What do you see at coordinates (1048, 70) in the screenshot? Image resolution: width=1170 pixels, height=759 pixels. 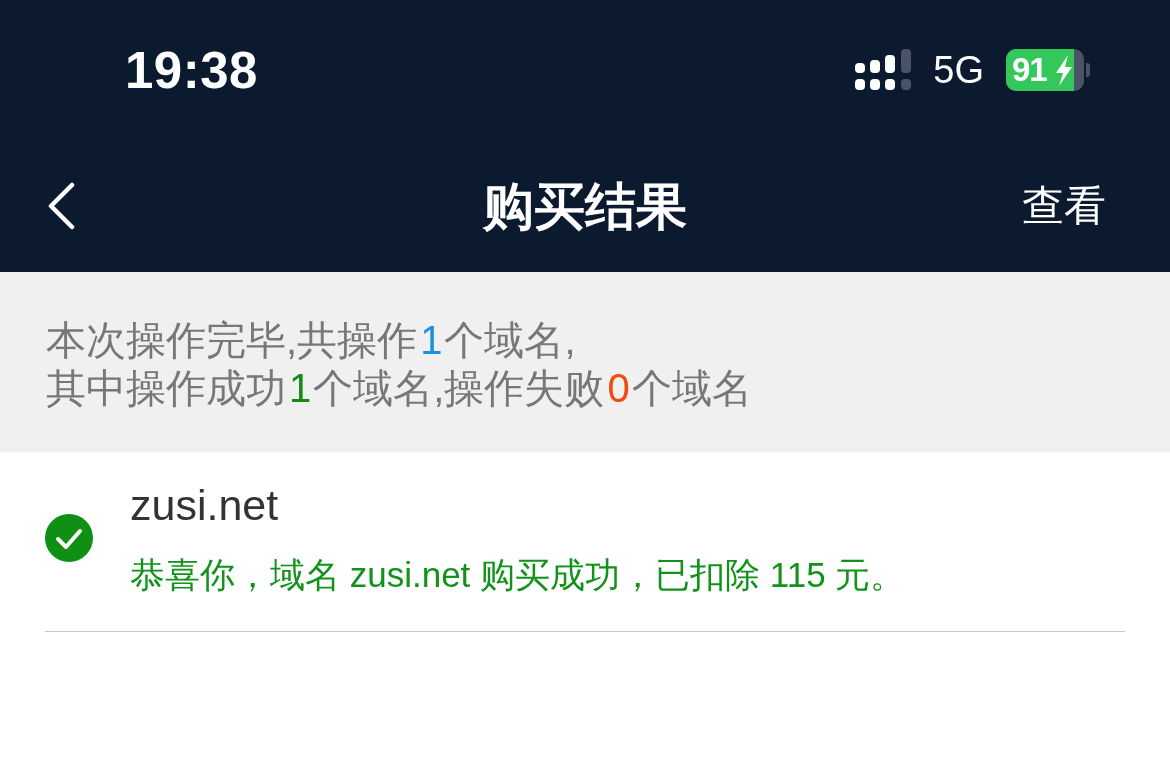 I see `battery-icon` at bounding box center [1048, 70].